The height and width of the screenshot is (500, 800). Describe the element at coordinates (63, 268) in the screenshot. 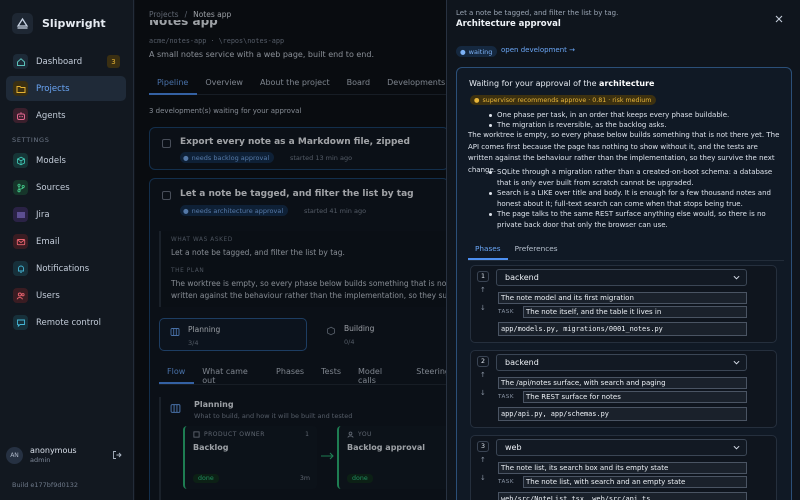

I see `sidebar-item-label: Notifications` at that location.